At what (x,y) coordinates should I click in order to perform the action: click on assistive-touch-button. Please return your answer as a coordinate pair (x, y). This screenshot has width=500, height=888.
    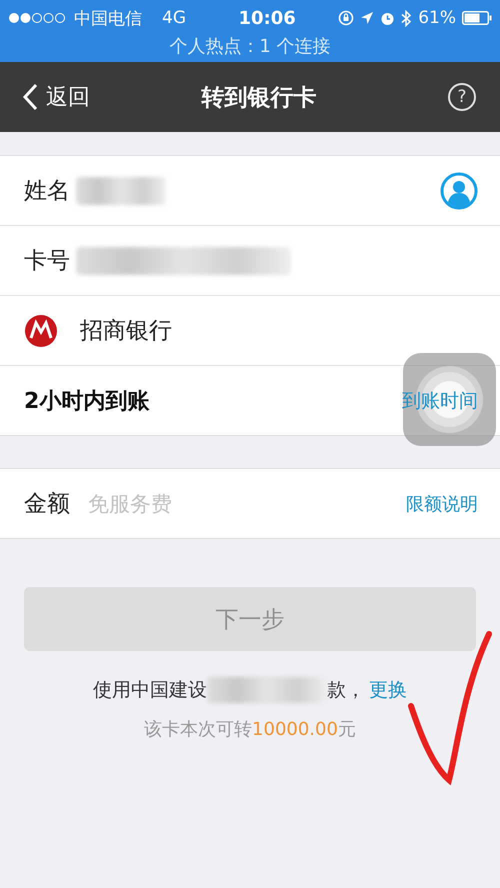
    Looking at the image, I should click on (449, 399).